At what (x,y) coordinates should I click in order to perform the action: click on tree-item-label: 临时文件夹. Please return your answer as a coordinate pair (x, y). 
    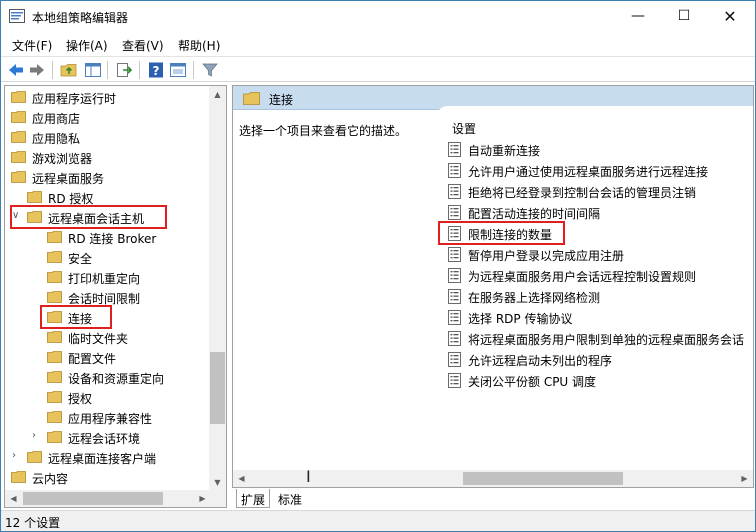
    Looking at the image, I should click on (98, 339).